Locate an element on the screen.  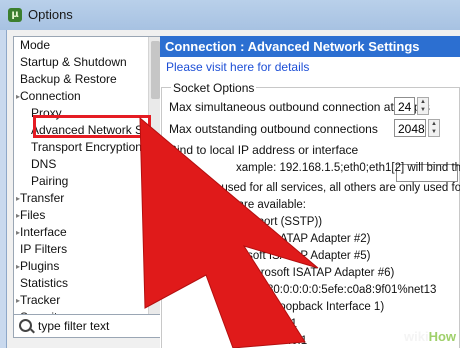
watermark-accent: How is located at coordinates (442, 336).